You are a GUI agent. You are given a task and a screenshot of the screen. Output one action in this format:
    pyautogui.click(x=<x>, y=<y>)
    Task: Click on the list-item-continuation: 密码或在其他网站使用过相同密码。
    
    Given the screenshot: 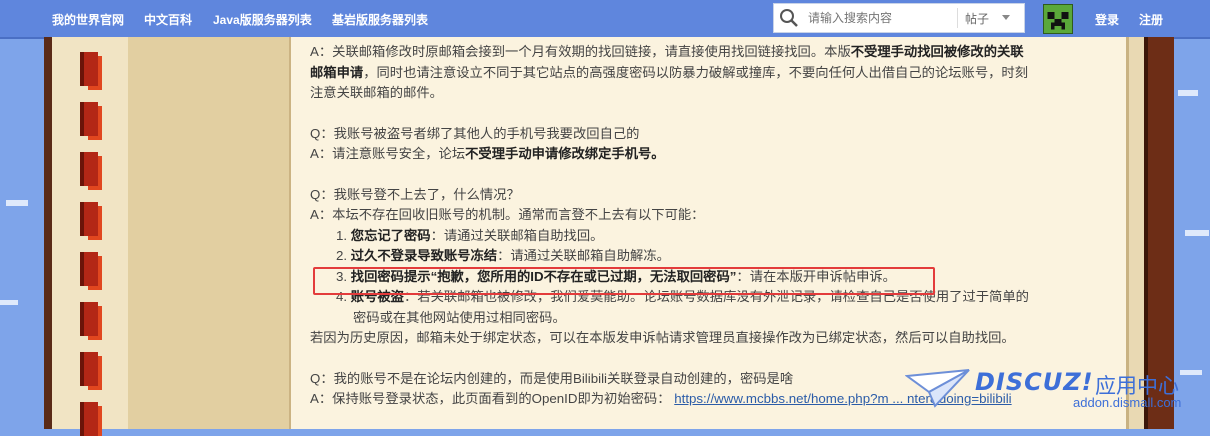 What is the action you would take?
    pyautogui.click(x=459, y=317)
    